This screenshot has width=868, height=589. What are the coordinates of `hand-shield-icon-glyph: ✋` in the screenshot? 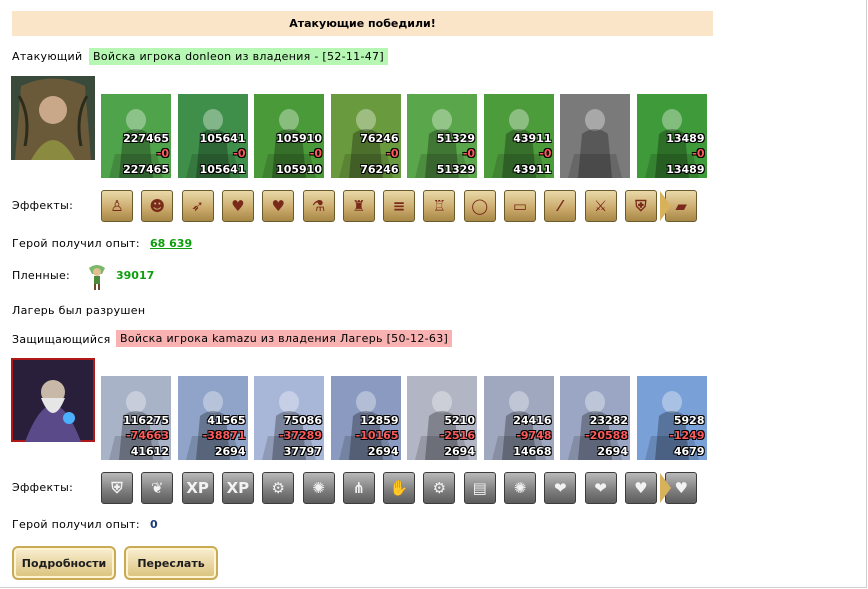 It's located at (399, 488).